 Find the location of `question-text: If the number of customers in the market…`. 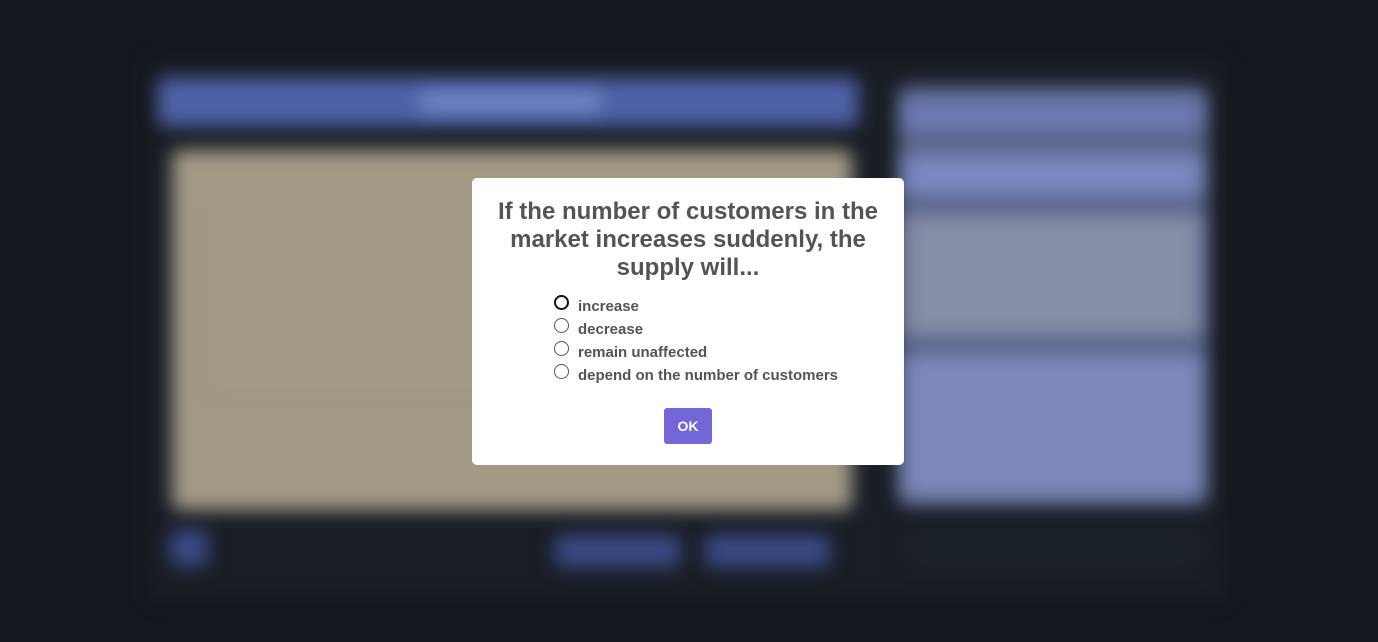

question-text: If the number of customers in the market… is located at coordinates (688, 239).